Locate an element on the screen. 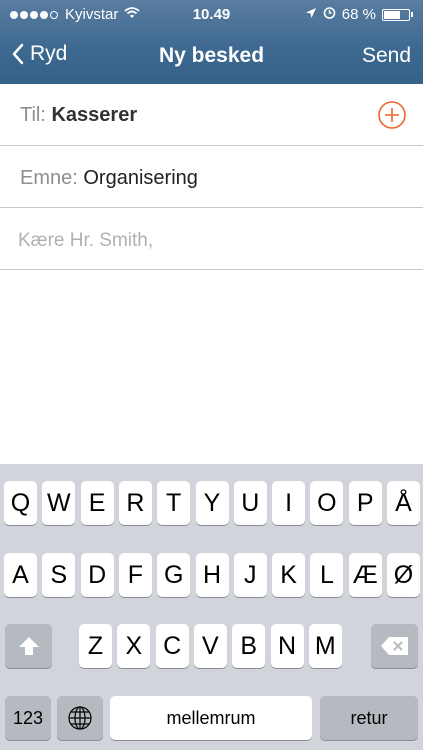 The height and width of the screenshot is (750, 423). alarm-clock-icon is located at coordinates (329, 14).